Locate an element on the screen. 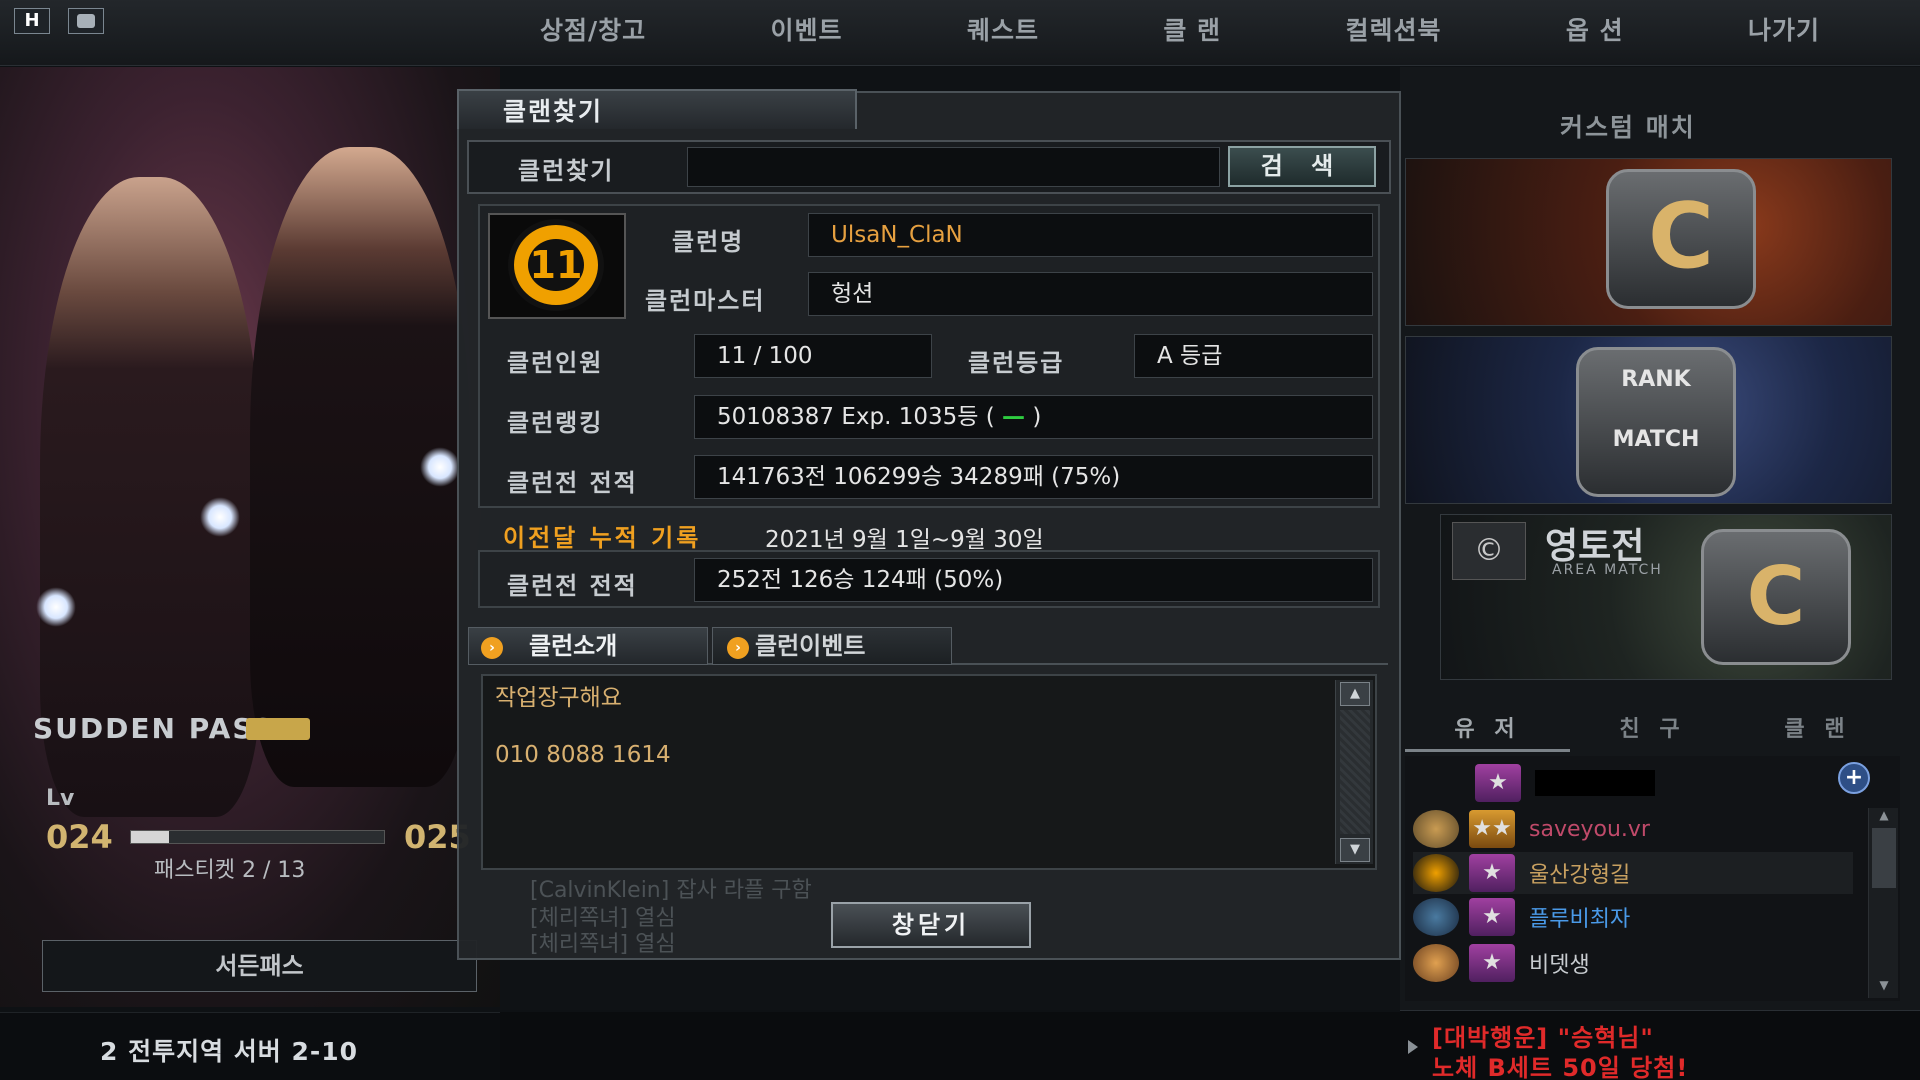 The image size is (1920, 1080). user-name: 울산강형길 is located at coordinates (1580, 875).